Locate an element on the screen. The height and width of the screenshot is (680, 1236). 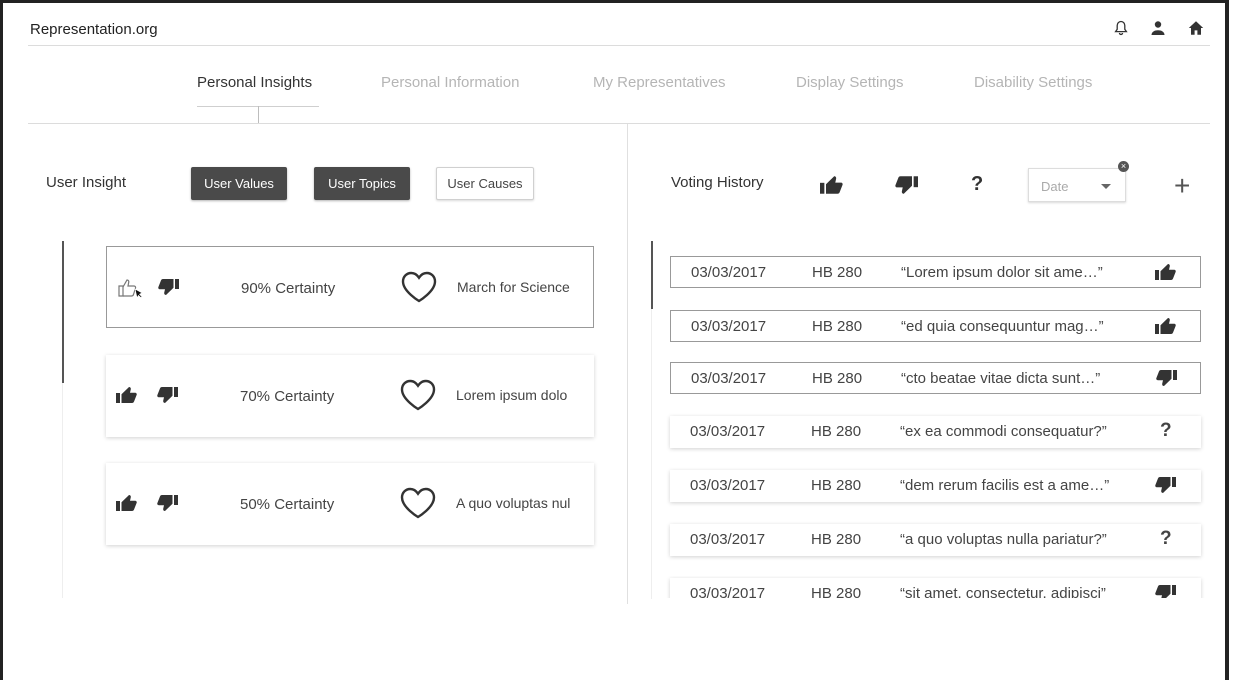
certainty-text: 70% Certainty is located at coordinates (287, 396).